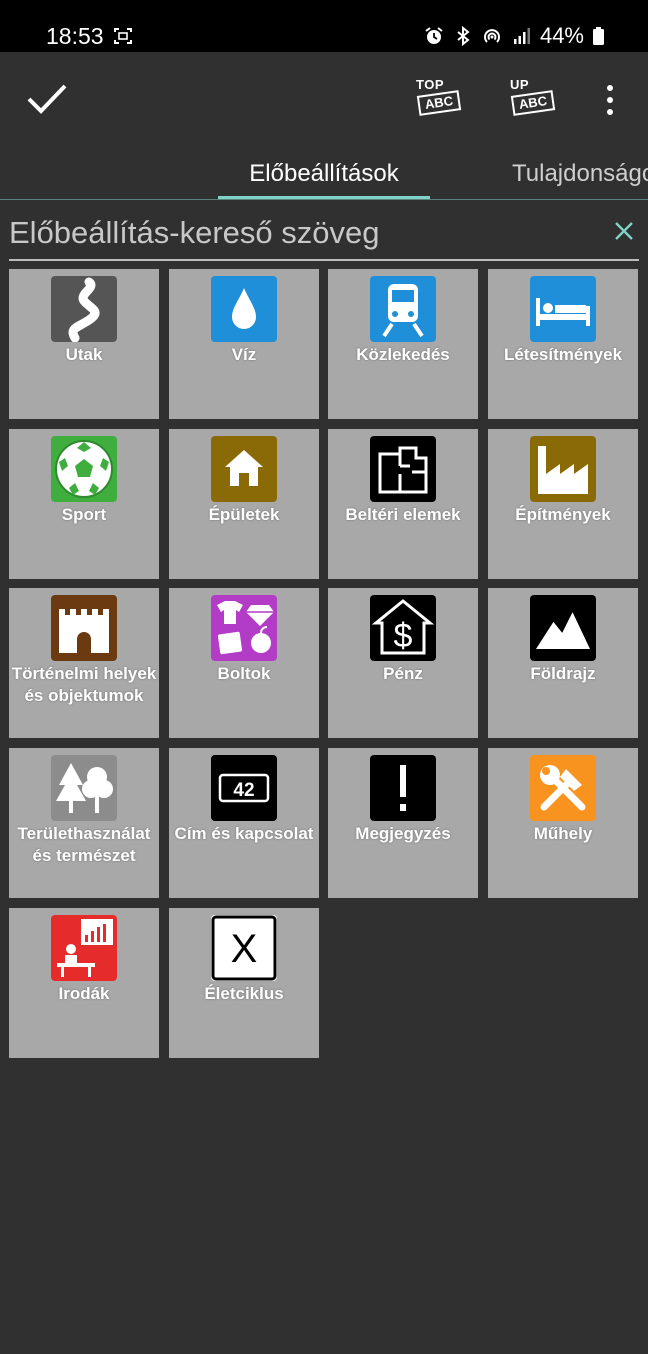  I want to click on address-icon: 42, so click(244, 788).